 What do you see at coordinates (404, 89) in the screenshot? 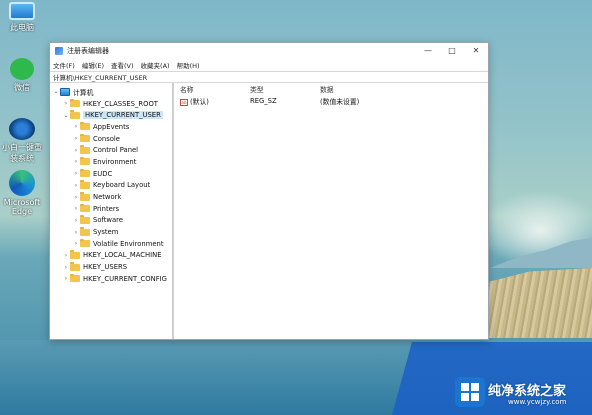
I see `column-header-data: 数据` at bounding box center [404, 89].